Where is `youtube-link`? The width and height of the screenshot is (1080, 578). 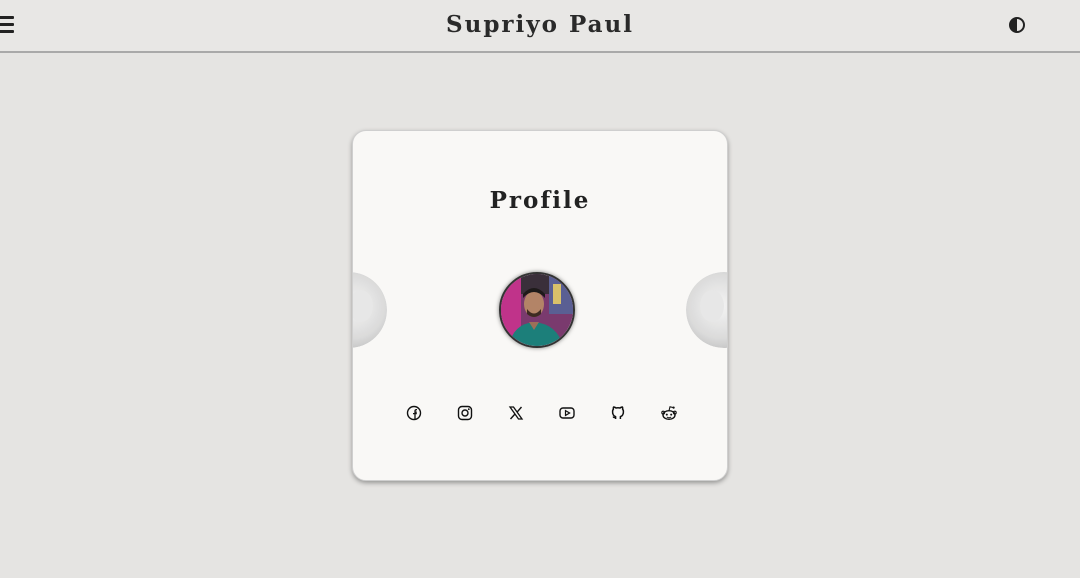
youtube-link is located at coordinates (567, 413).